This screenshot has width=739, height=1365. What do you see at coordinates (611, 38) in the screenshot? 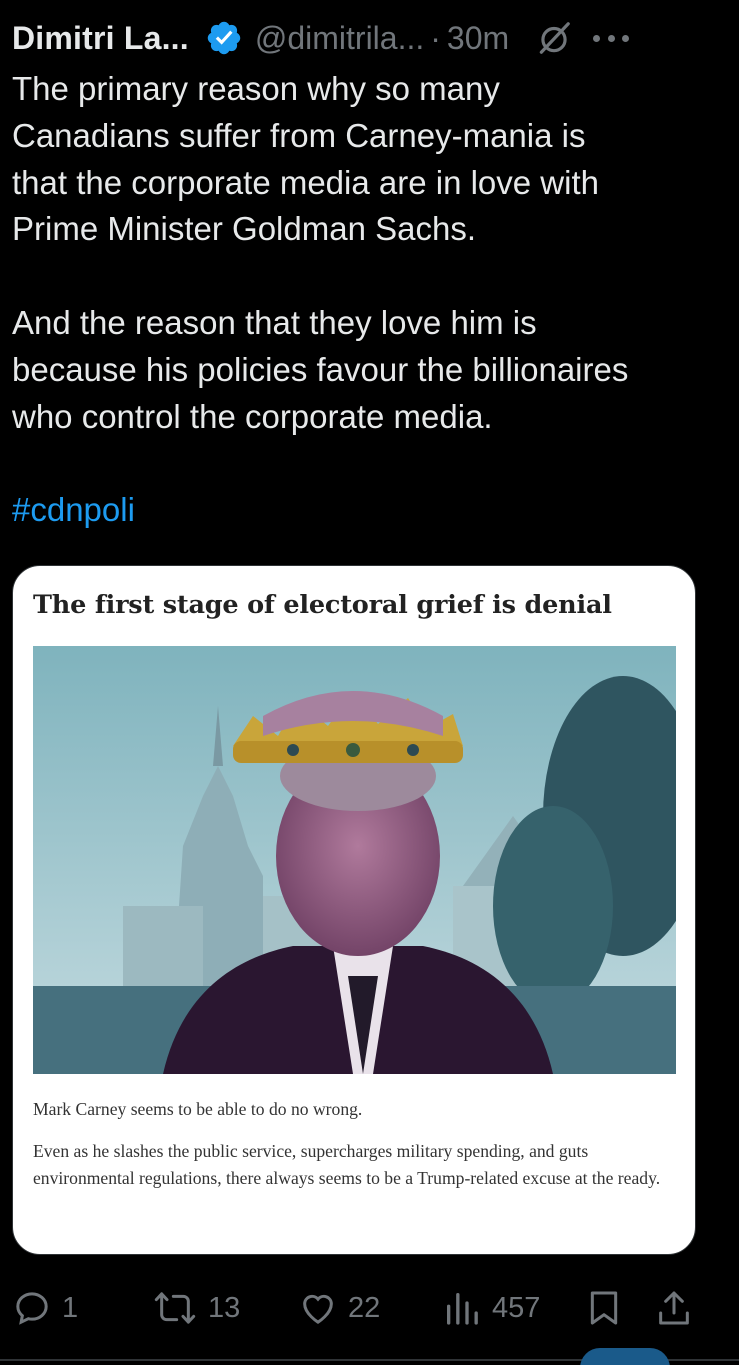
I see `more-icon` at bounding box center [611, 38].